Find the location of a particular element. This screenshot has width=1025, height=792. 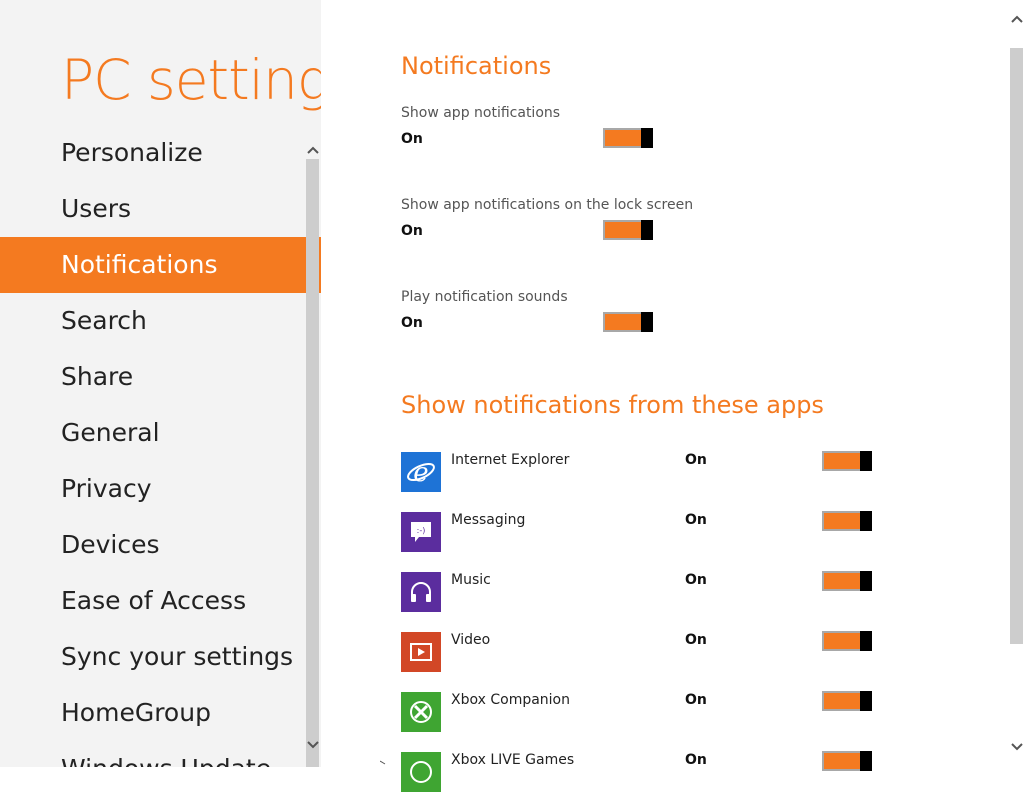

notification-sounds-label: Play notification sounds is located at coordinates (484, 297).